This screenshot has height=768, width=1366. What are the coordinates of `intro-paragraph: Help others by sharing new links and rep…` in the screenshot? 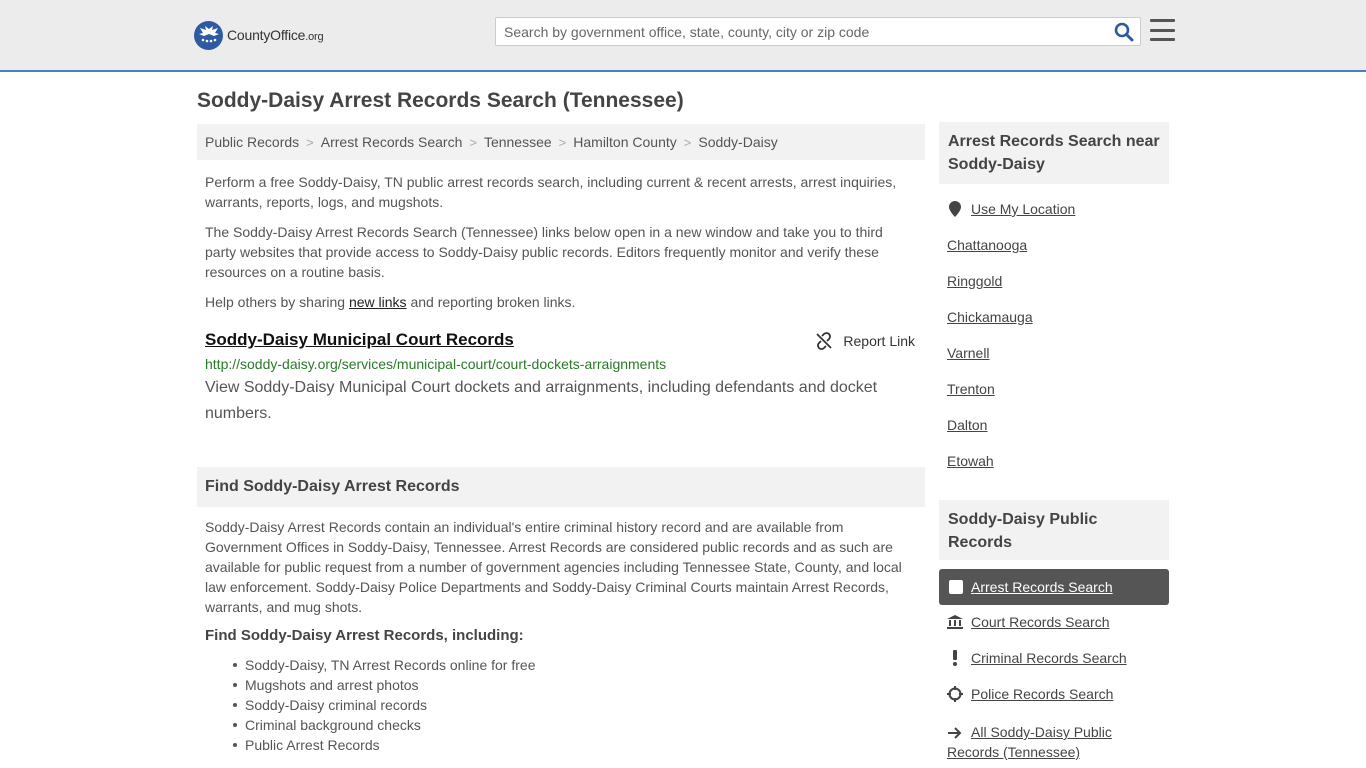 It's located at (390, 302).